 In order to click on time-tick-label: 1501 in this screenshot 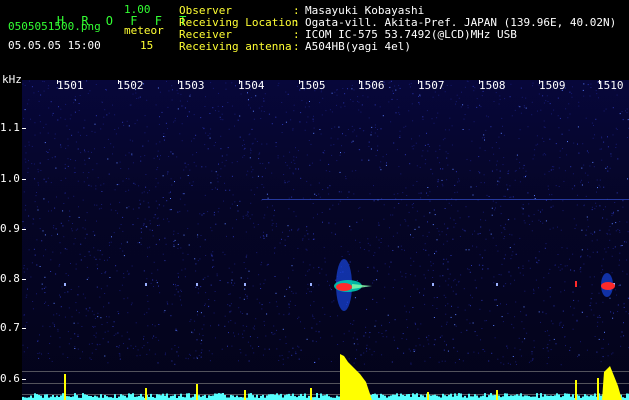, I will do `click(70, 85)`.